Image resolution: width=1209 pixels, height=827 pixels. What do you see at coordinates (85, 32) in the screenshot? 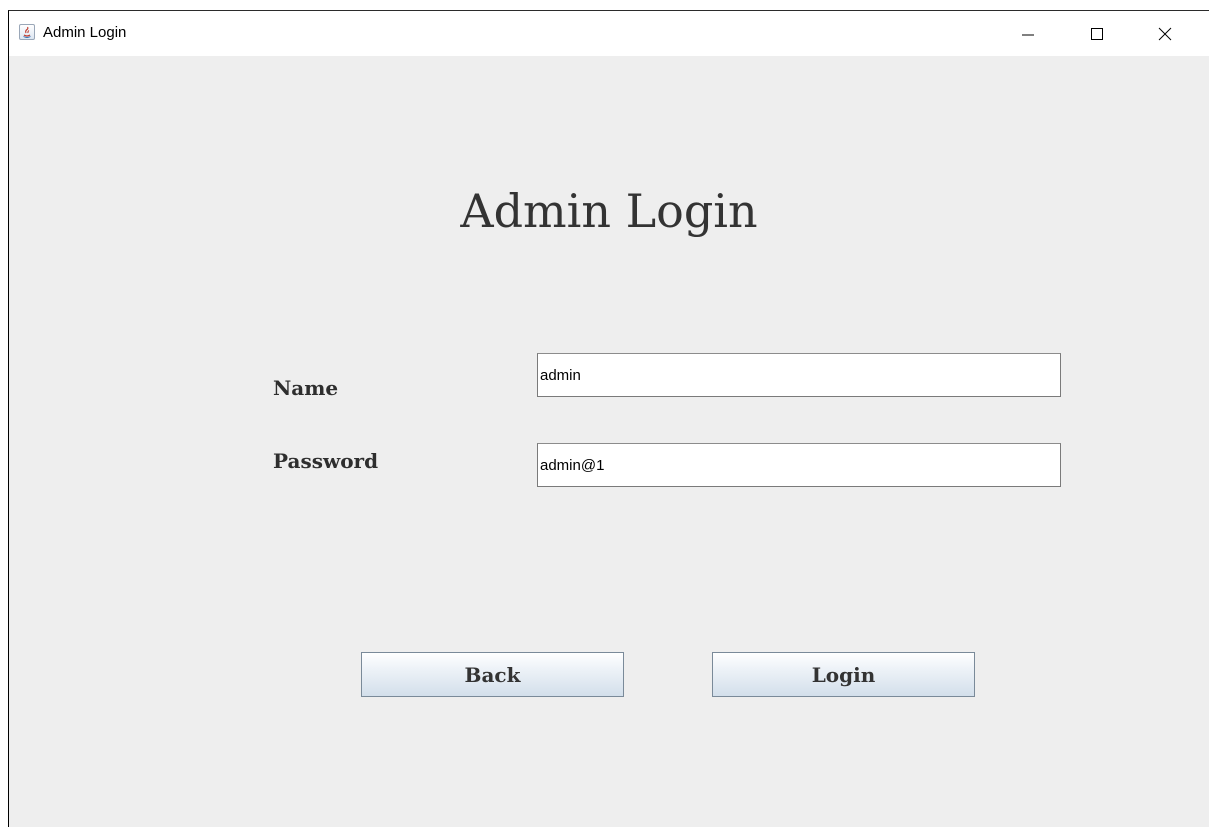
I see `window-title: Admin Login` at bounding box center [85, 32].